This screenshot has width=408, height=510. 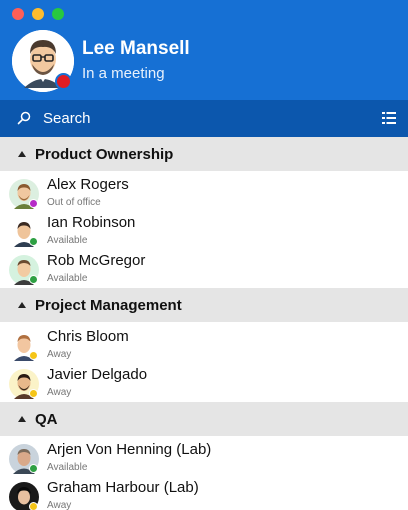 What do you see at coordinates (204, 347) in the screenshot?
I see `contact-row: Chris Bloom Away` at bounding box center [204, 347].